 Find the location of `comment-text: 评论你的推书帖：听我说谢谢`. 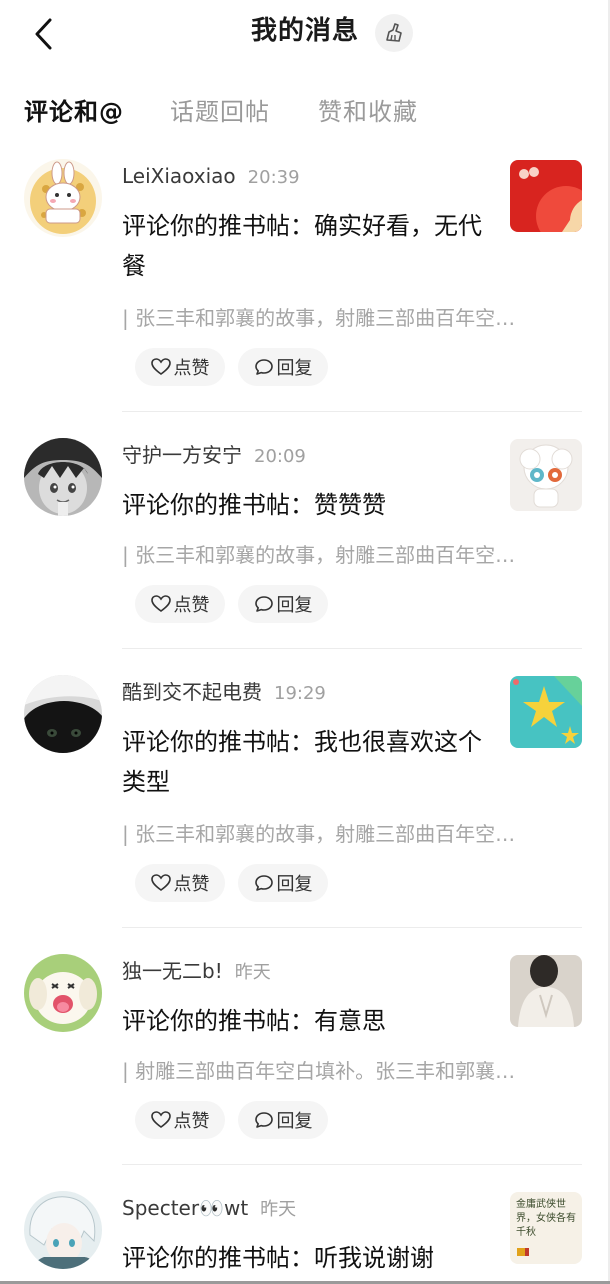

comment-text: 评论你的推书帖：听我说谢谢 is located at coordinates (278, 1258).